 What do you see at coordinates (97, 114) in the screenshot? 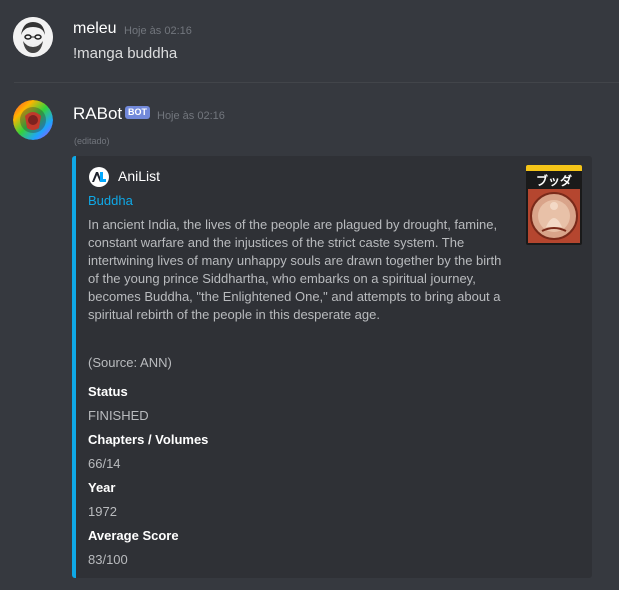
I see `username-rabot: RABot` at bounding box center [97, 114].